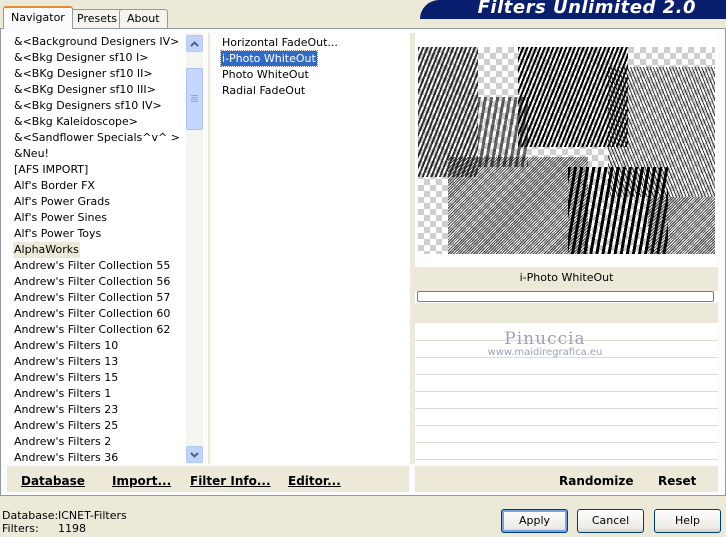 The height and width of the screenshot is (537, 726). Describe the element at coordinates (143, 18) in the screenshot. I see `tab-about: About` at that location.